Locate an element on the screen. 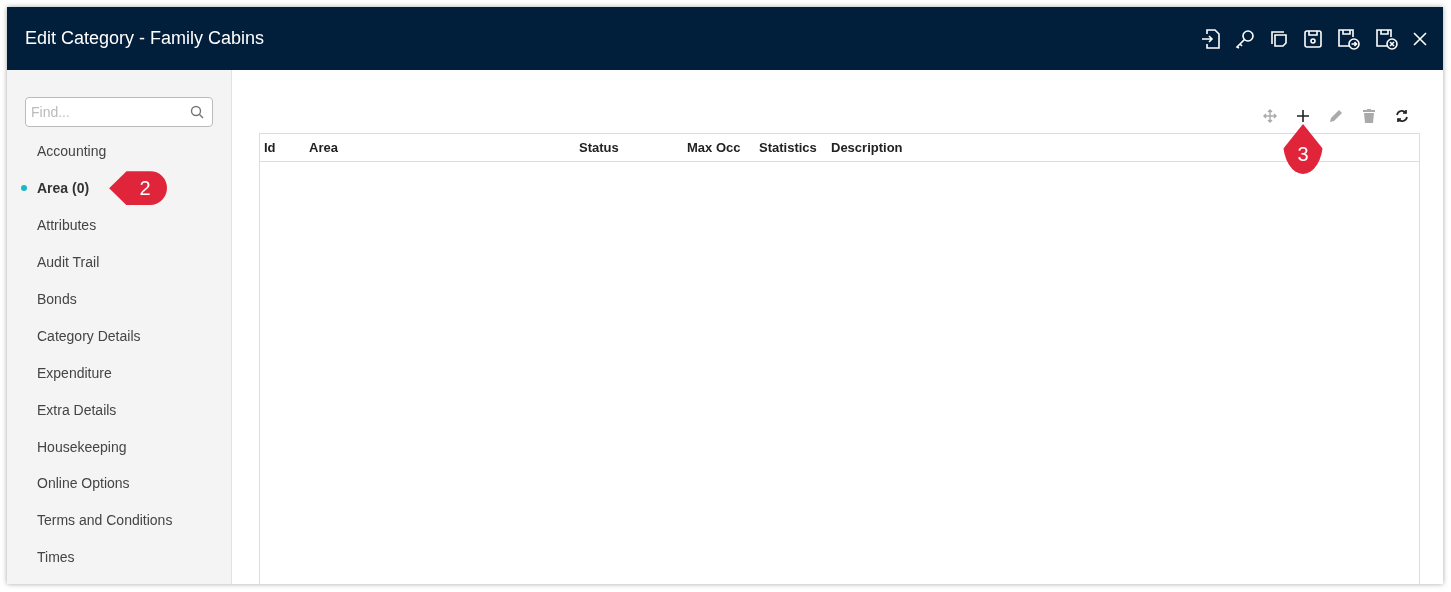 This screenshot has width=1451, height=592. copy-icon is located at coordinates (1279, 38).